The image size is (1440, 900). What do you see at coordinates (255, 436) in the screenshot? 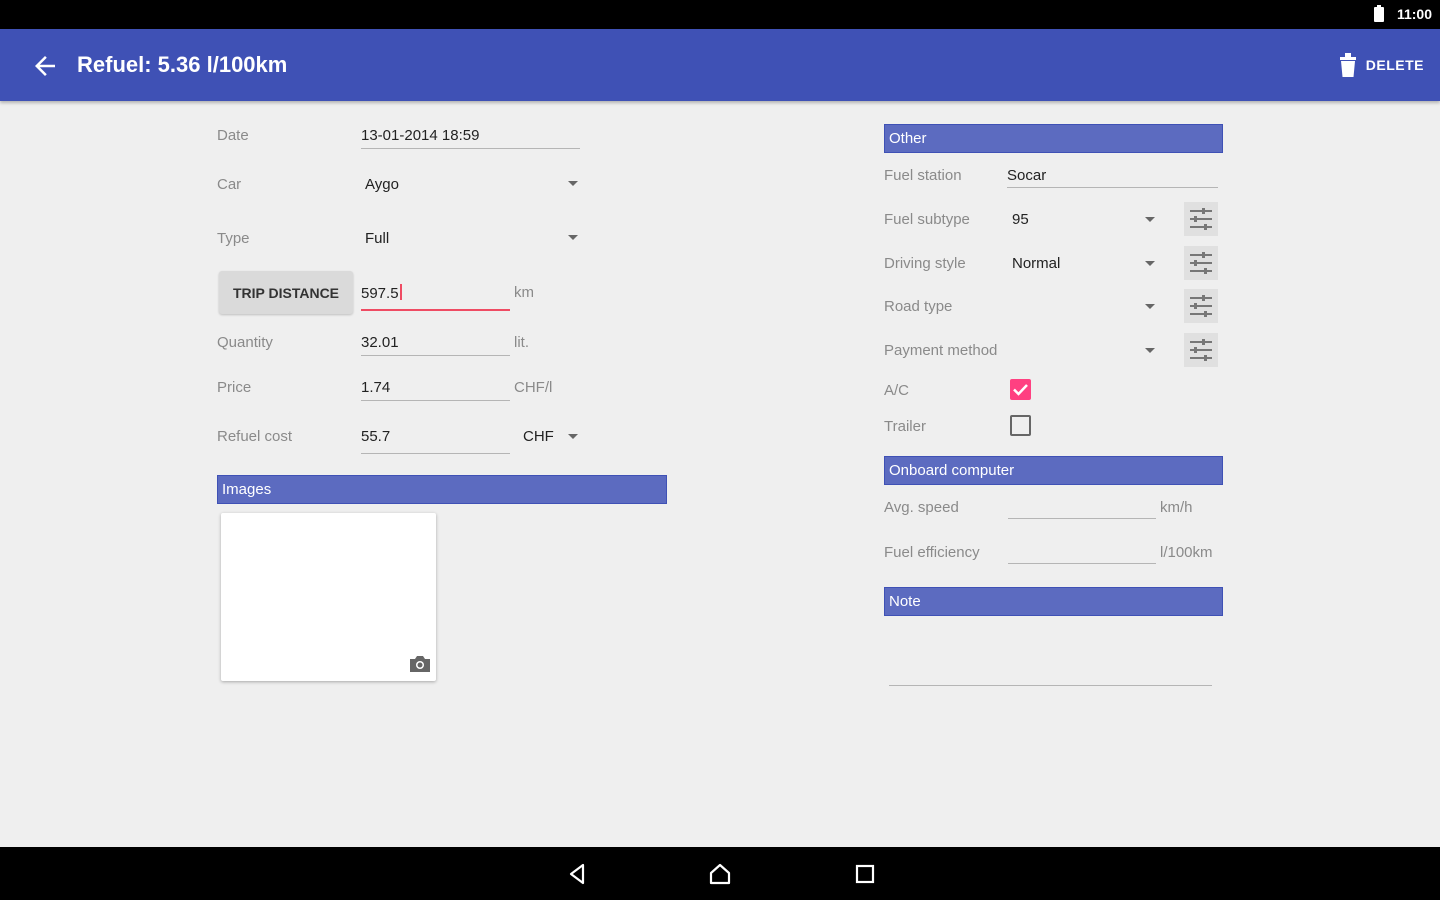
I see `refuel-cost-label: Refuel cost` at bounding box center [255, 436].